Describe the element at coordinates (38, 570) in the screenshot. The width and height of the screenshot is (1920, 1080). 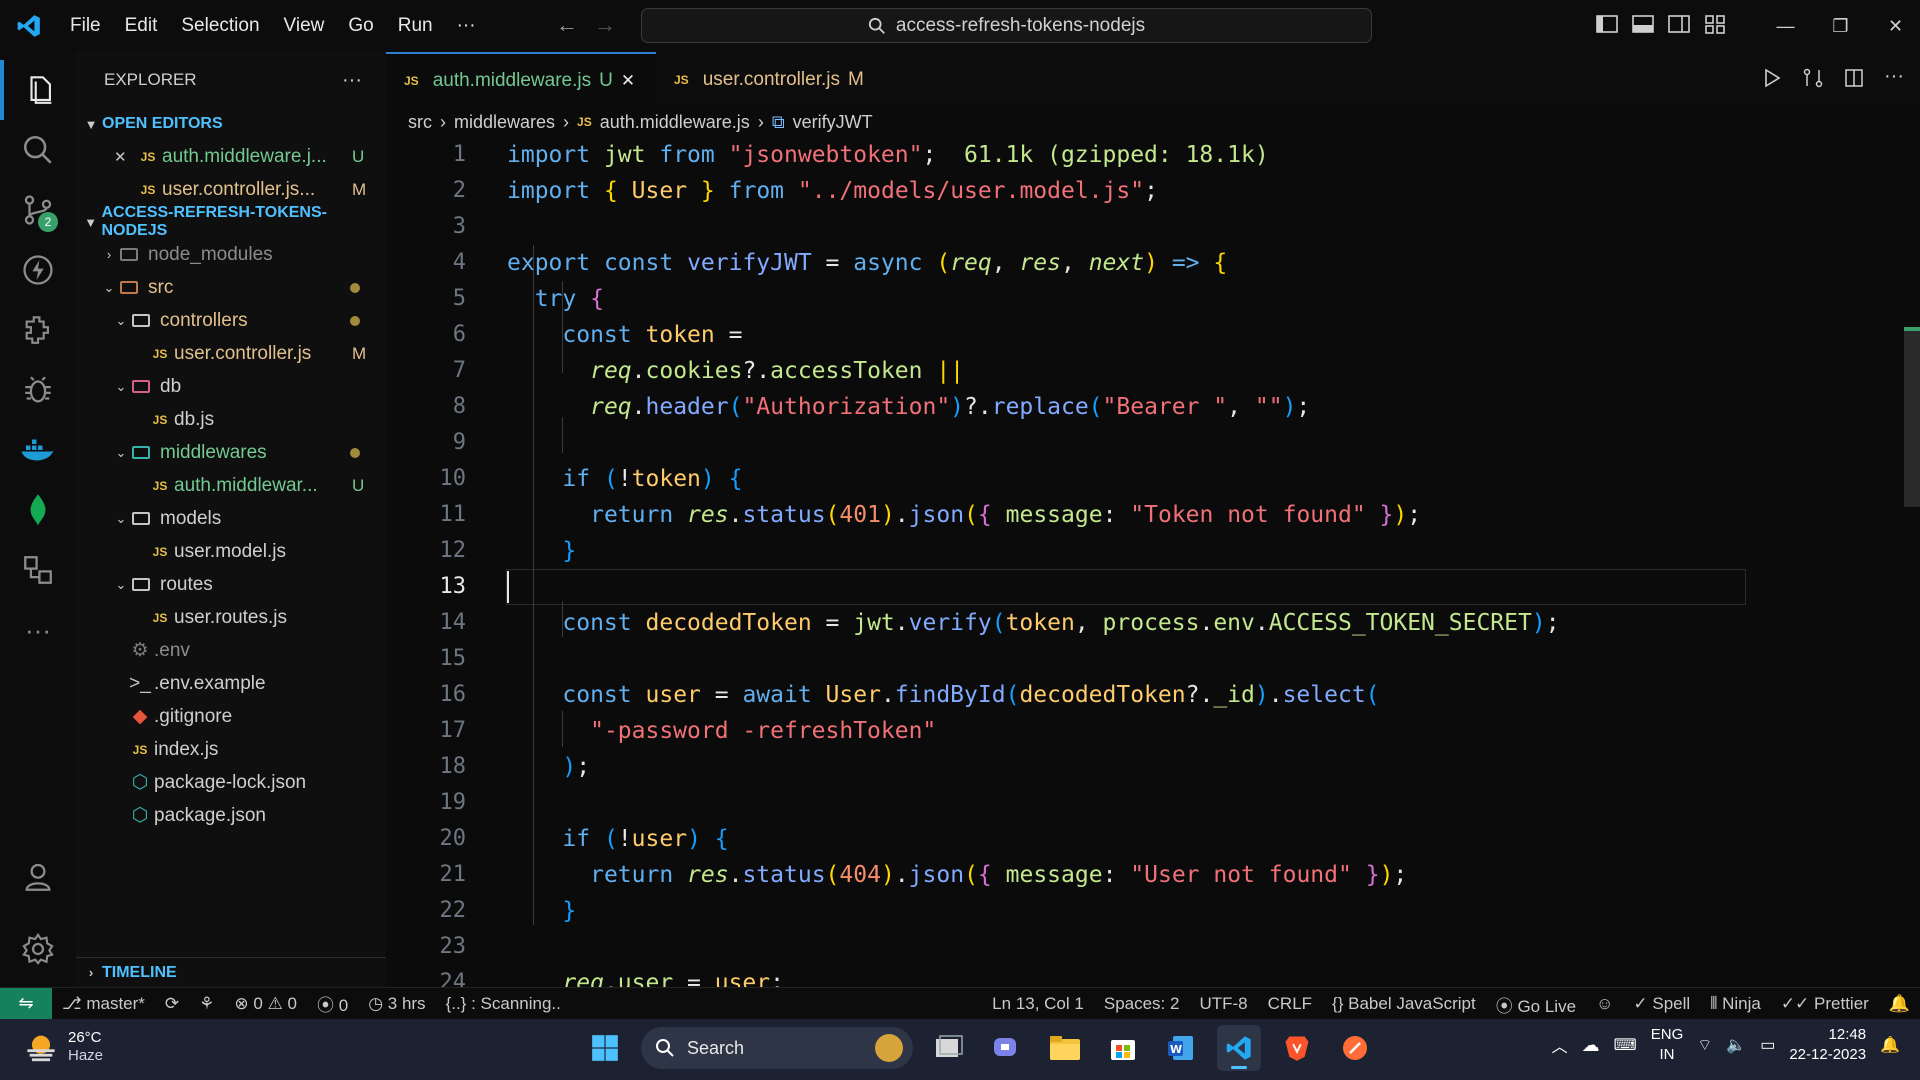
I see `remote-explorer-icon` at that location.